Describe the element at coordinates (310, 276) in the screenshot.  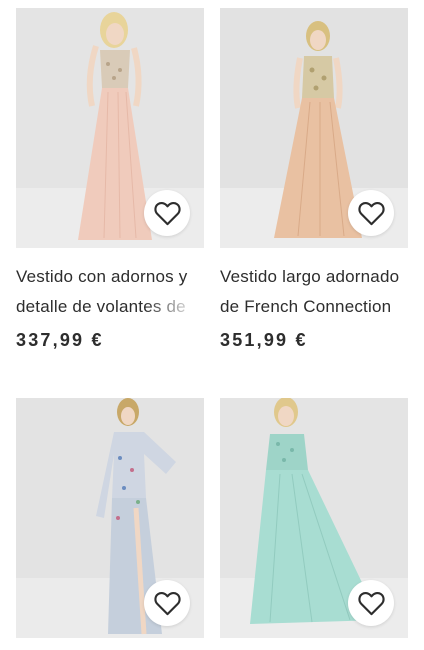
I see `product-title-line: Vestido largo adornado` at that location.